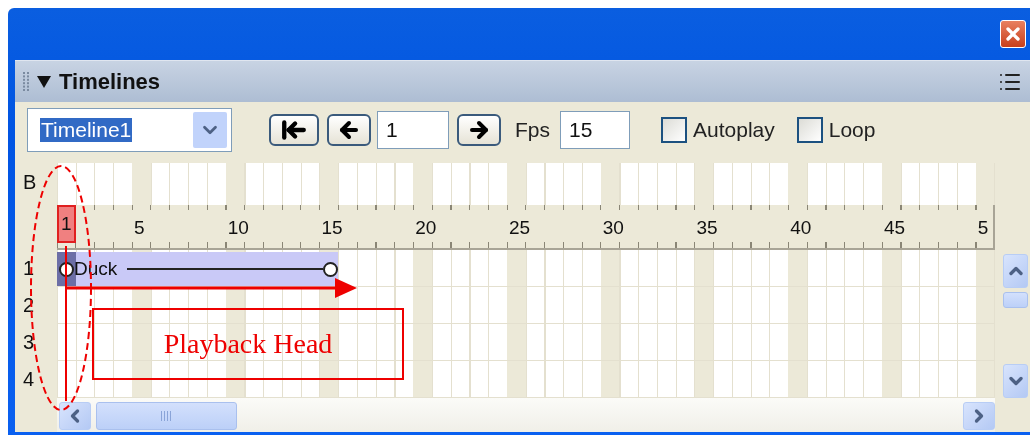  What do you see at coordinates (44, 81) in the screenshot?
I see `collapse-triangle-icon` at bounding box center [44, 81].